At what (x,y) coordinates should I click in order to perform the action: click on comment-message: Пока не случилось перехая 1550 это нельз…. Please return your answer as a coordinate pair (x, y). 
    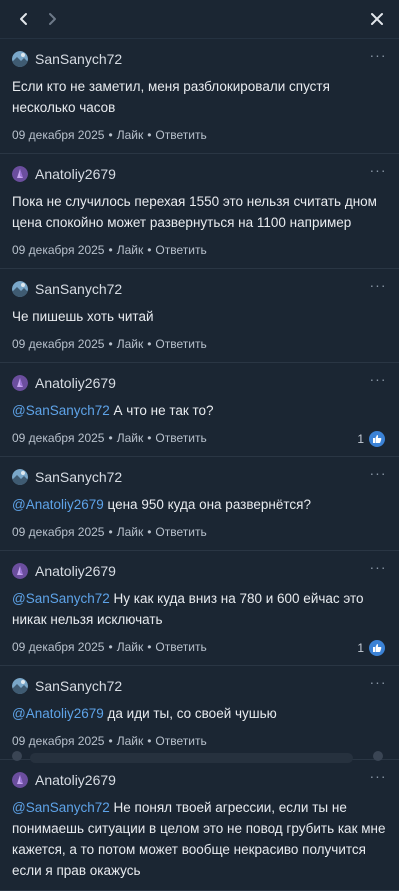
    Looking at the image, I should click on (194, 212).